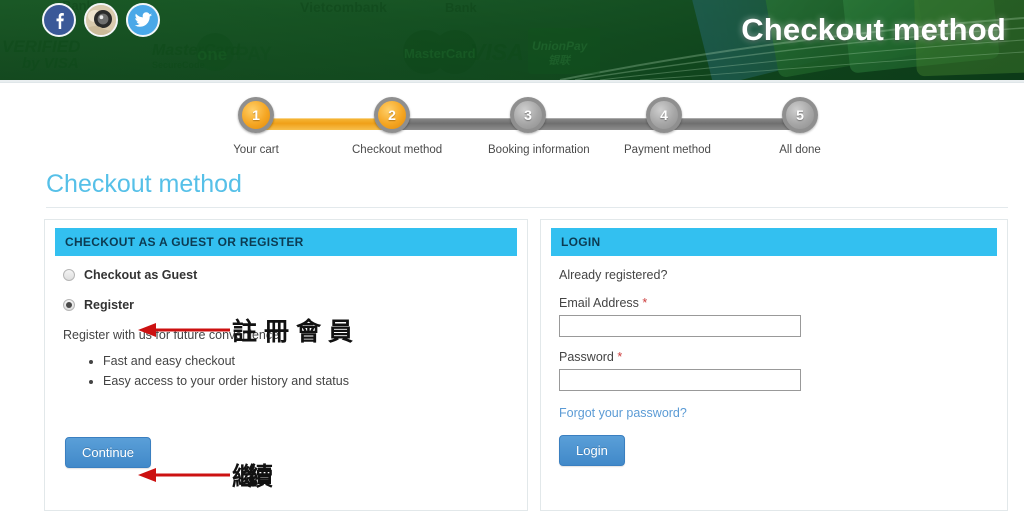 The width and height of the screenshot is (1024, 527). What do you see at coordinates (800, 150) in the screenshot?
I see `step-5-label: All done` at bounding box center [800, 150].